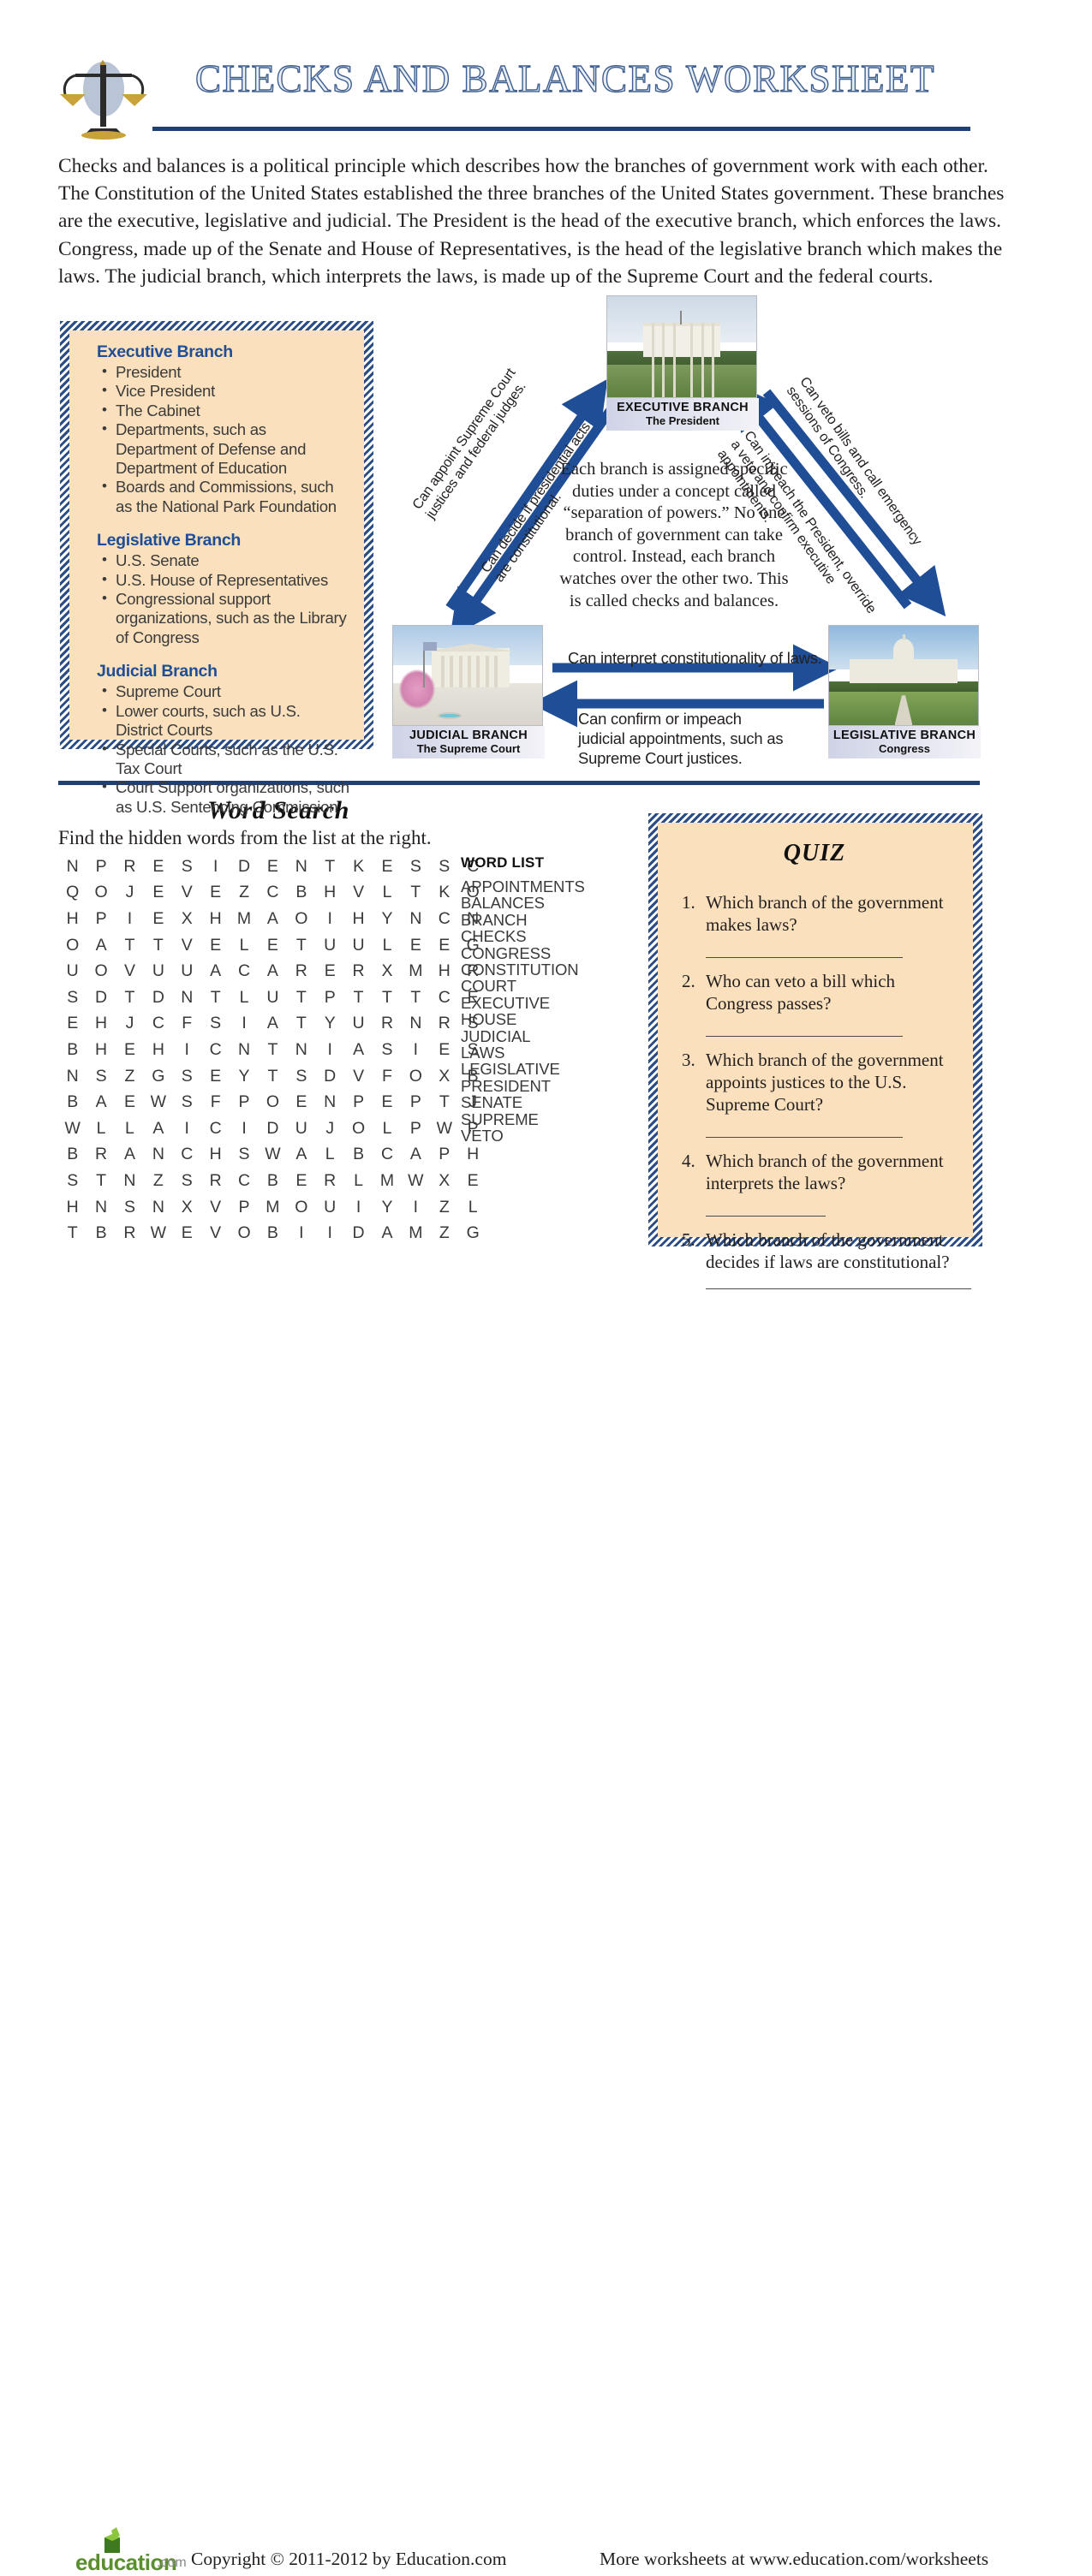 This screenshot has width=1092, height=2576. What do you see at coordinates (187, 1024) in the screenshot?
I see `word-search-cell: F` at bounding box center [187, 1024].